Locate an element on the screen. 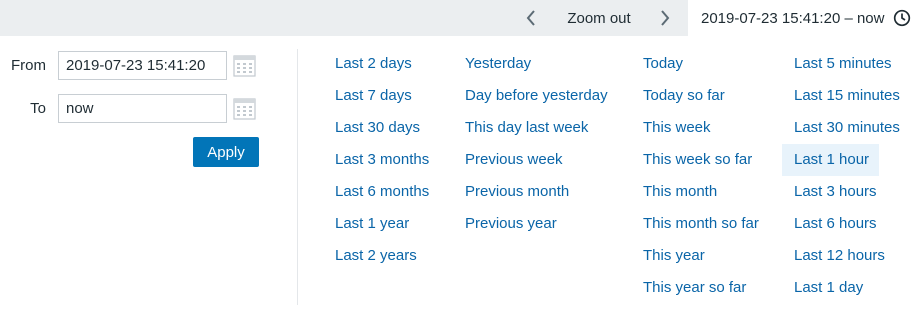 This screenshot has width=922, height=316. from-input is located at coordinates (142, 65).